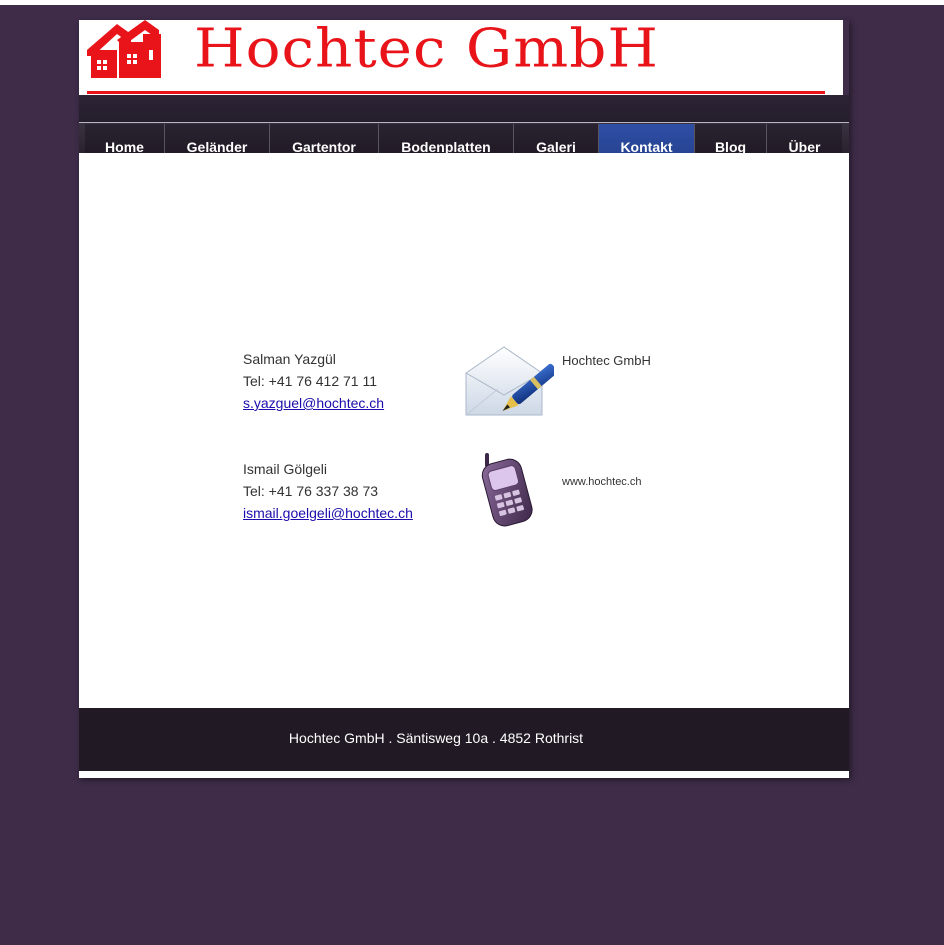 The height and width of the screenshot is (945, 944). Describe the element at coordinates (464, 774) in the screenshot. I see `footer-base-strip` at that location.